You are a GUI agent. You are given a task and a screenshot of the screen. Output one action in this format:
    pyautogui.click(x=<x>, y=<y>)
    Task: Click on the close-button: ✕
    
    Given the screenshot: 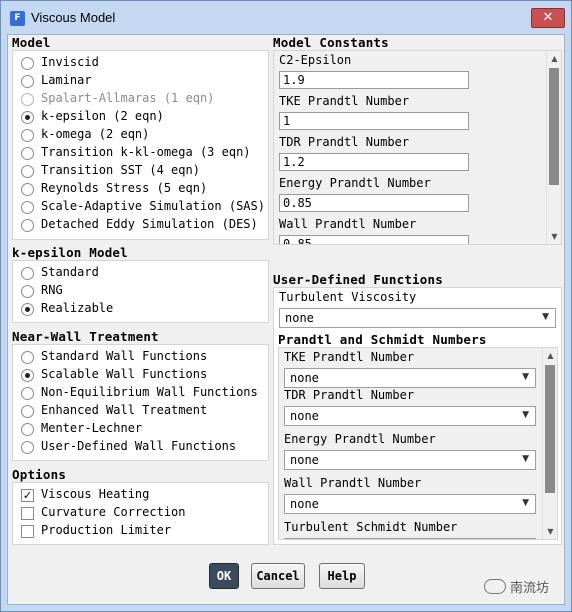 What is the action you would take?
    pyautogui.click(x=548, y=18)
    